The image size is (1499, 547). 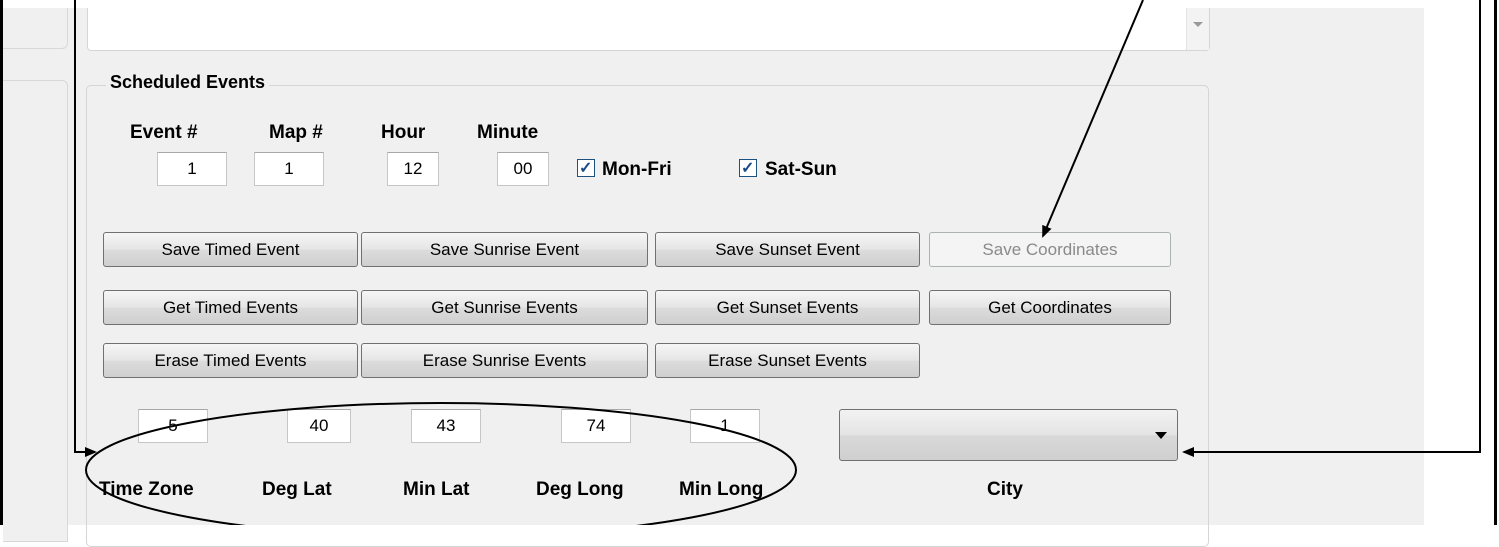 What do you see at coordinates (1093, 119) in the screenshot?
I see `annotation-arrow-diagonal` at bounding box center [1093, 119].